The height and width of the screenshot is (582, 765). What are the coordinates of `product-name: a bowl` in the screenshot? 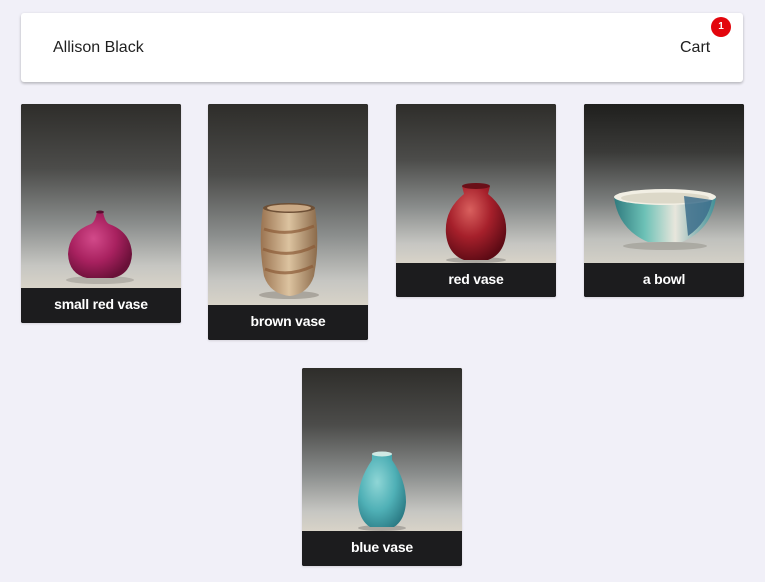 It's located at (664, 280).